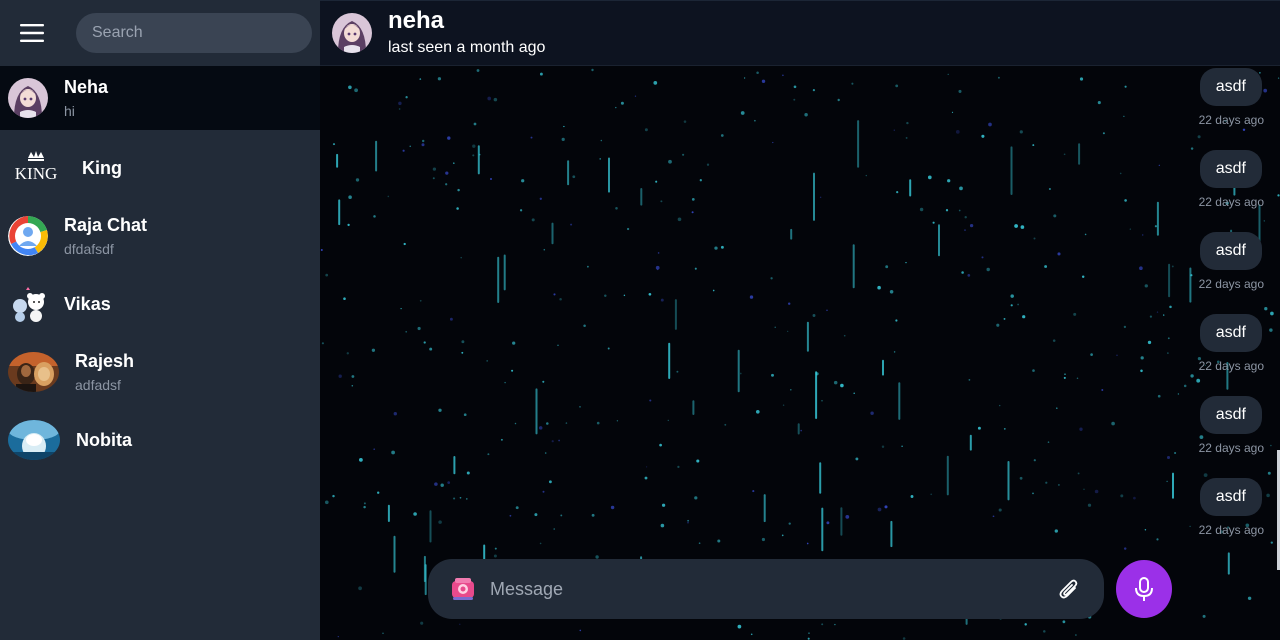 The height and width of the screenshot is (640, 1280). What do you see at coordinates (160, 304) in the screenshot?
I see `chat-item-vikas: Vikas` at bounding box center [160, 304].